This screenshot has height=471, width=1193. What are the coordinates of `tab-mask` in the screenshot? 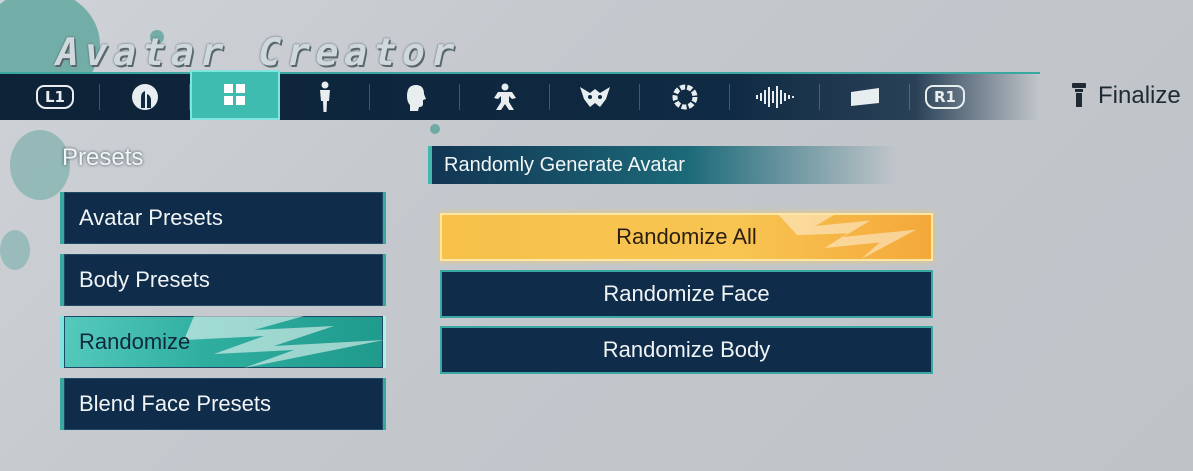 It's located at (595, 97).